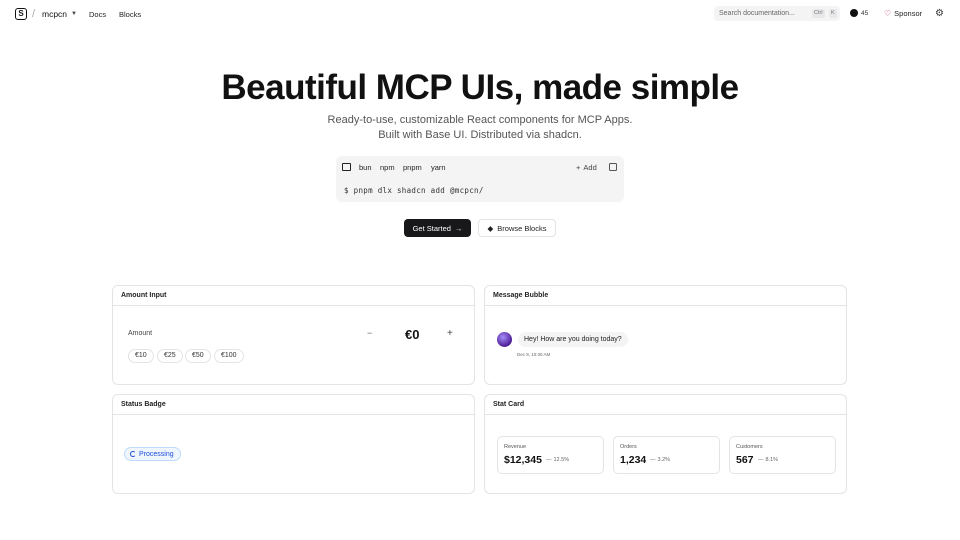 This screenshot has height=540, width=960. I want to click on stat-label: Customers, so click(749, 447).